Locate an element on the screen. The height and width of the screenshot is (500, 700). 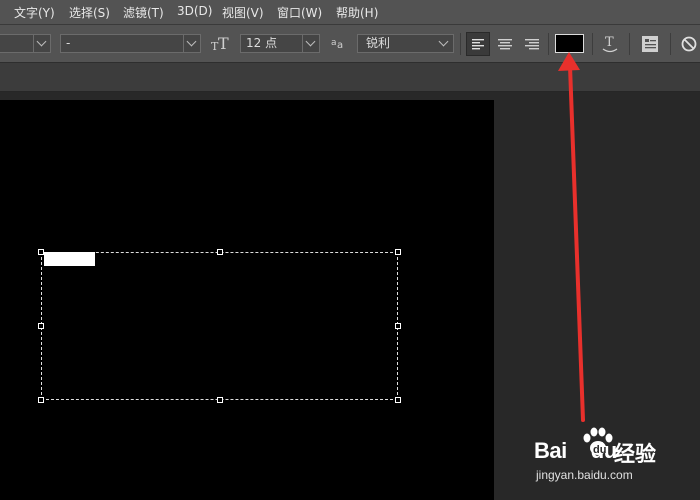
font-size-icon: T T is located at coordinates (220, 43).